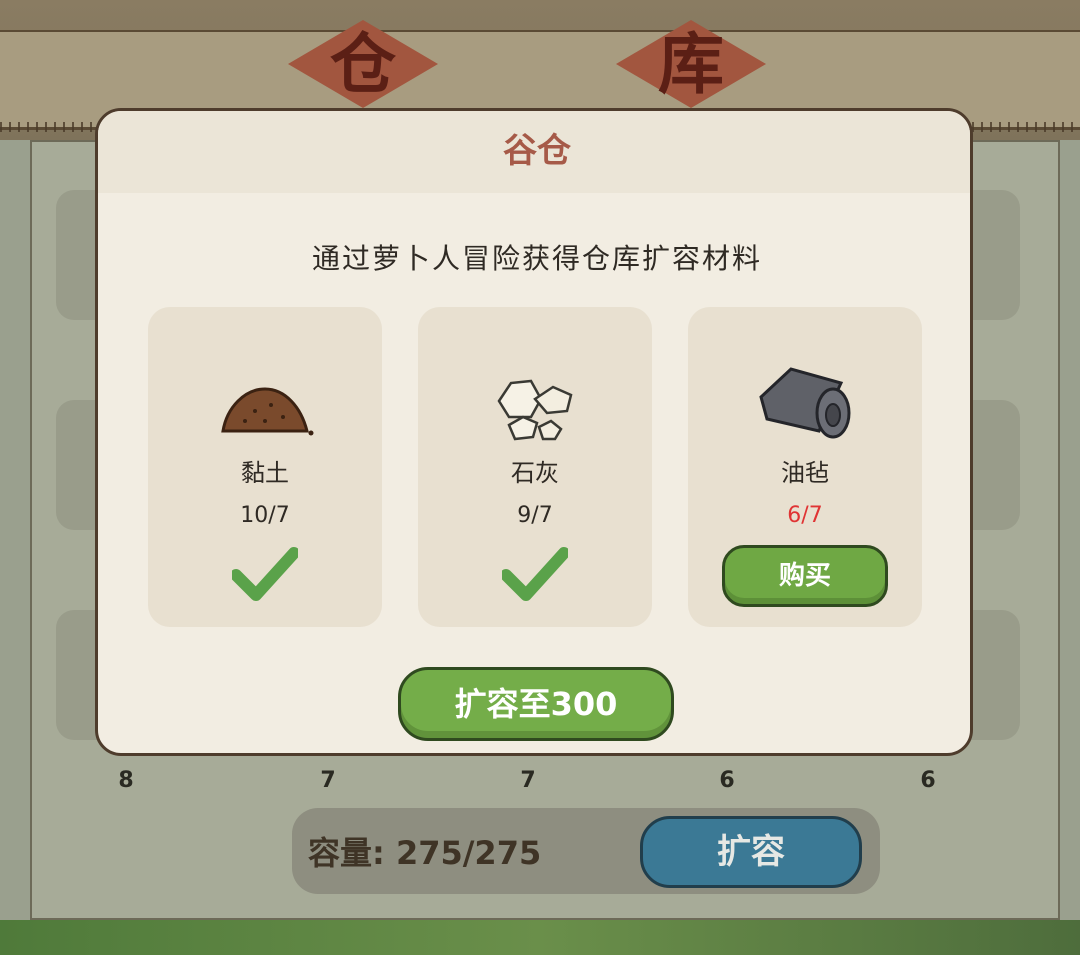 The height and width of the screenshot is (955, 1080). Describe the element at coordinates (535, 410) in the screenshot. I see `lime-rocks-icon` at that location.